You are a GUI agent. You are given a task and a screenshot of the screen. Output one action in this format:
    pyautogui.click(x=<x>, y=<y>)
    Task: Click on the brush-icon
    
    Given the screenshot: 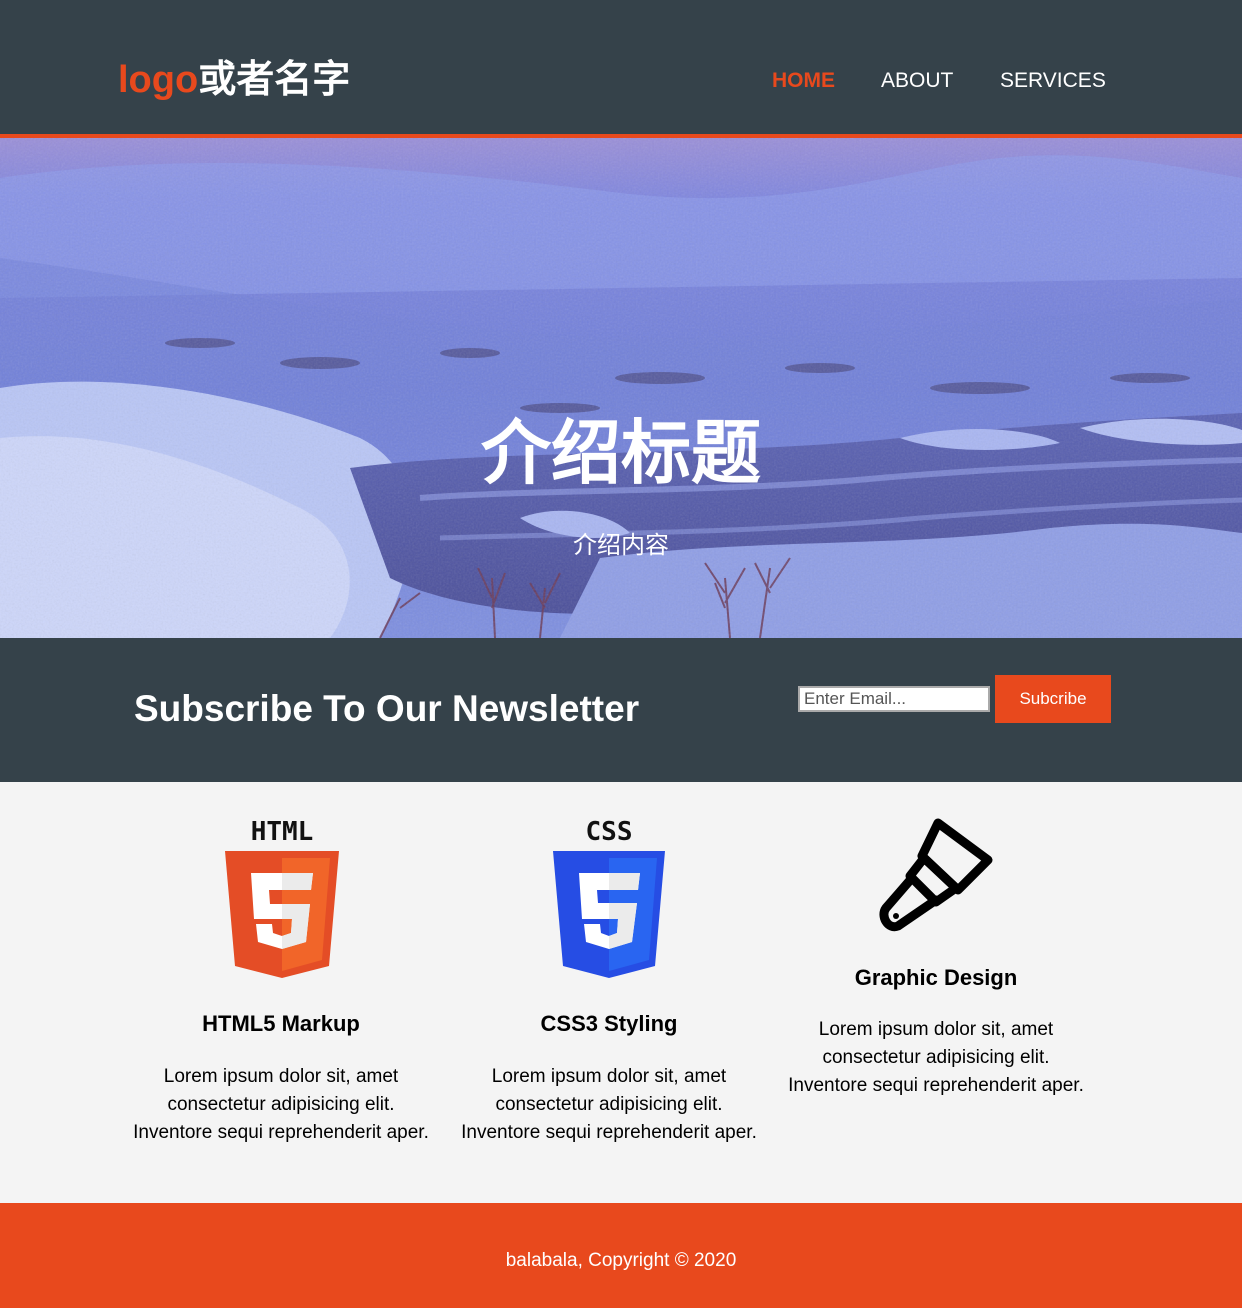 What is the action you would take?
    pyautogui.click(x=936, y=875)
    